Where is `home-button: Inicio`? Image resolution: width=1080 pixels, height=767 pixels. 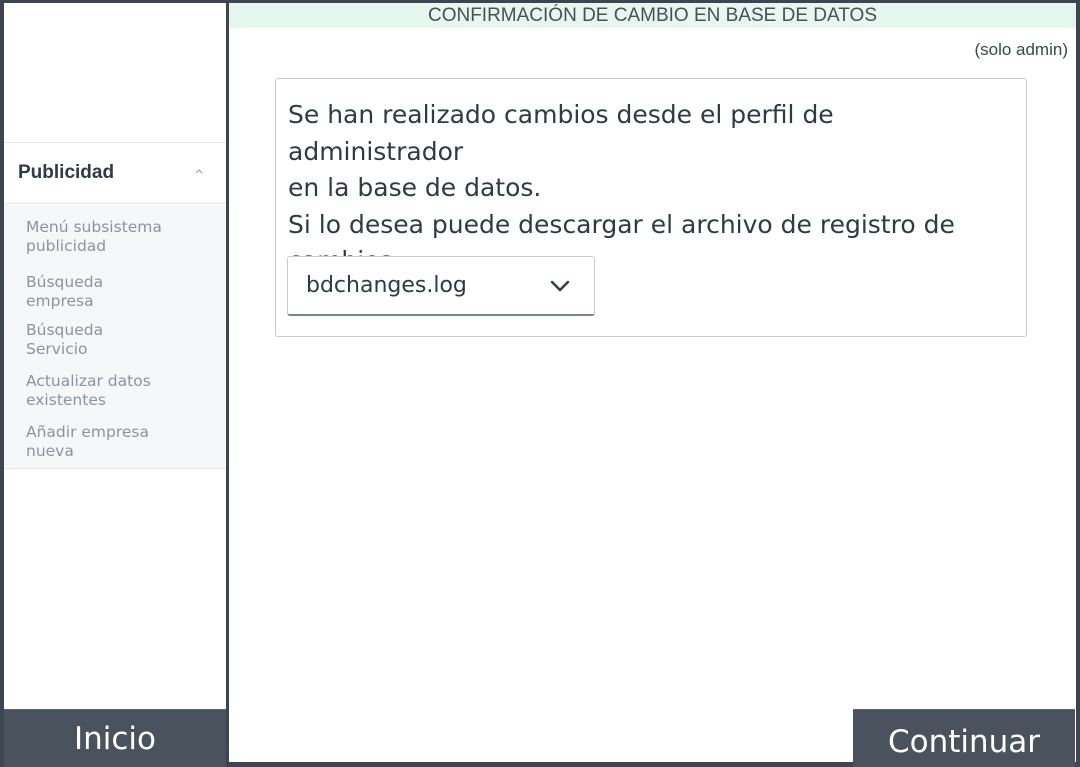 home-button: Inicio is located at coordinates (115, 738).